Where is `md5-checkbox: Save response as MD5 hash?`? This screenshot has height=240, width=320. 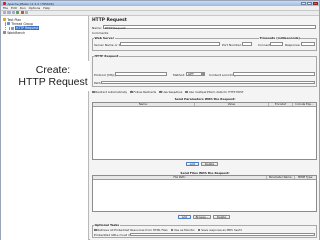
md5-checkbox: Save response as MD5 hash? is located at coordinates (220, 230).